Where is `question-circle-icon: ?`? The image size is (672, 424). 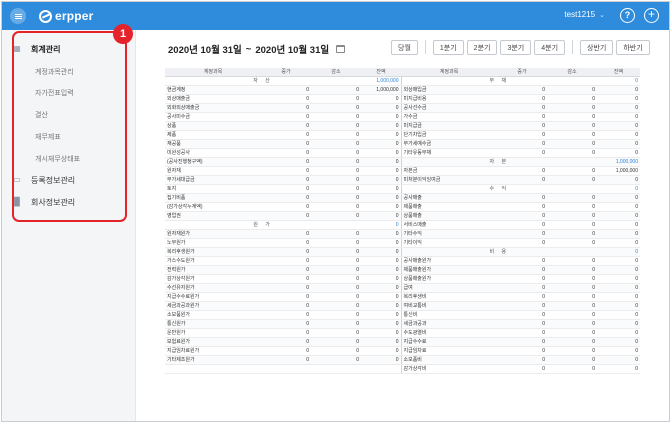
question-circle-icon: ? is located at coordinates (627, 15).